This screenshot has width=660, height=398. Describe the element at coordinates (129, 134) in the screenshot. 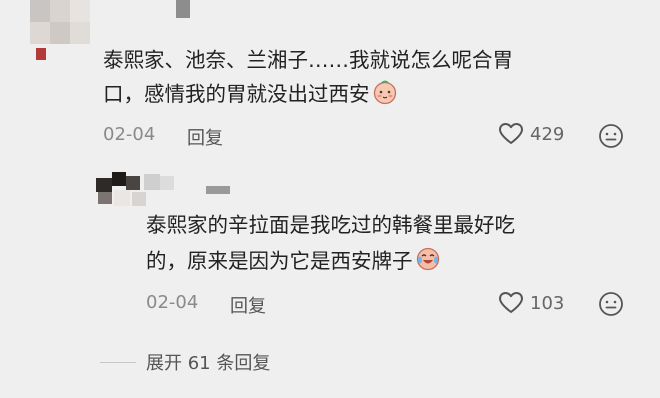

I see `comment-date: 02-04` at that location.